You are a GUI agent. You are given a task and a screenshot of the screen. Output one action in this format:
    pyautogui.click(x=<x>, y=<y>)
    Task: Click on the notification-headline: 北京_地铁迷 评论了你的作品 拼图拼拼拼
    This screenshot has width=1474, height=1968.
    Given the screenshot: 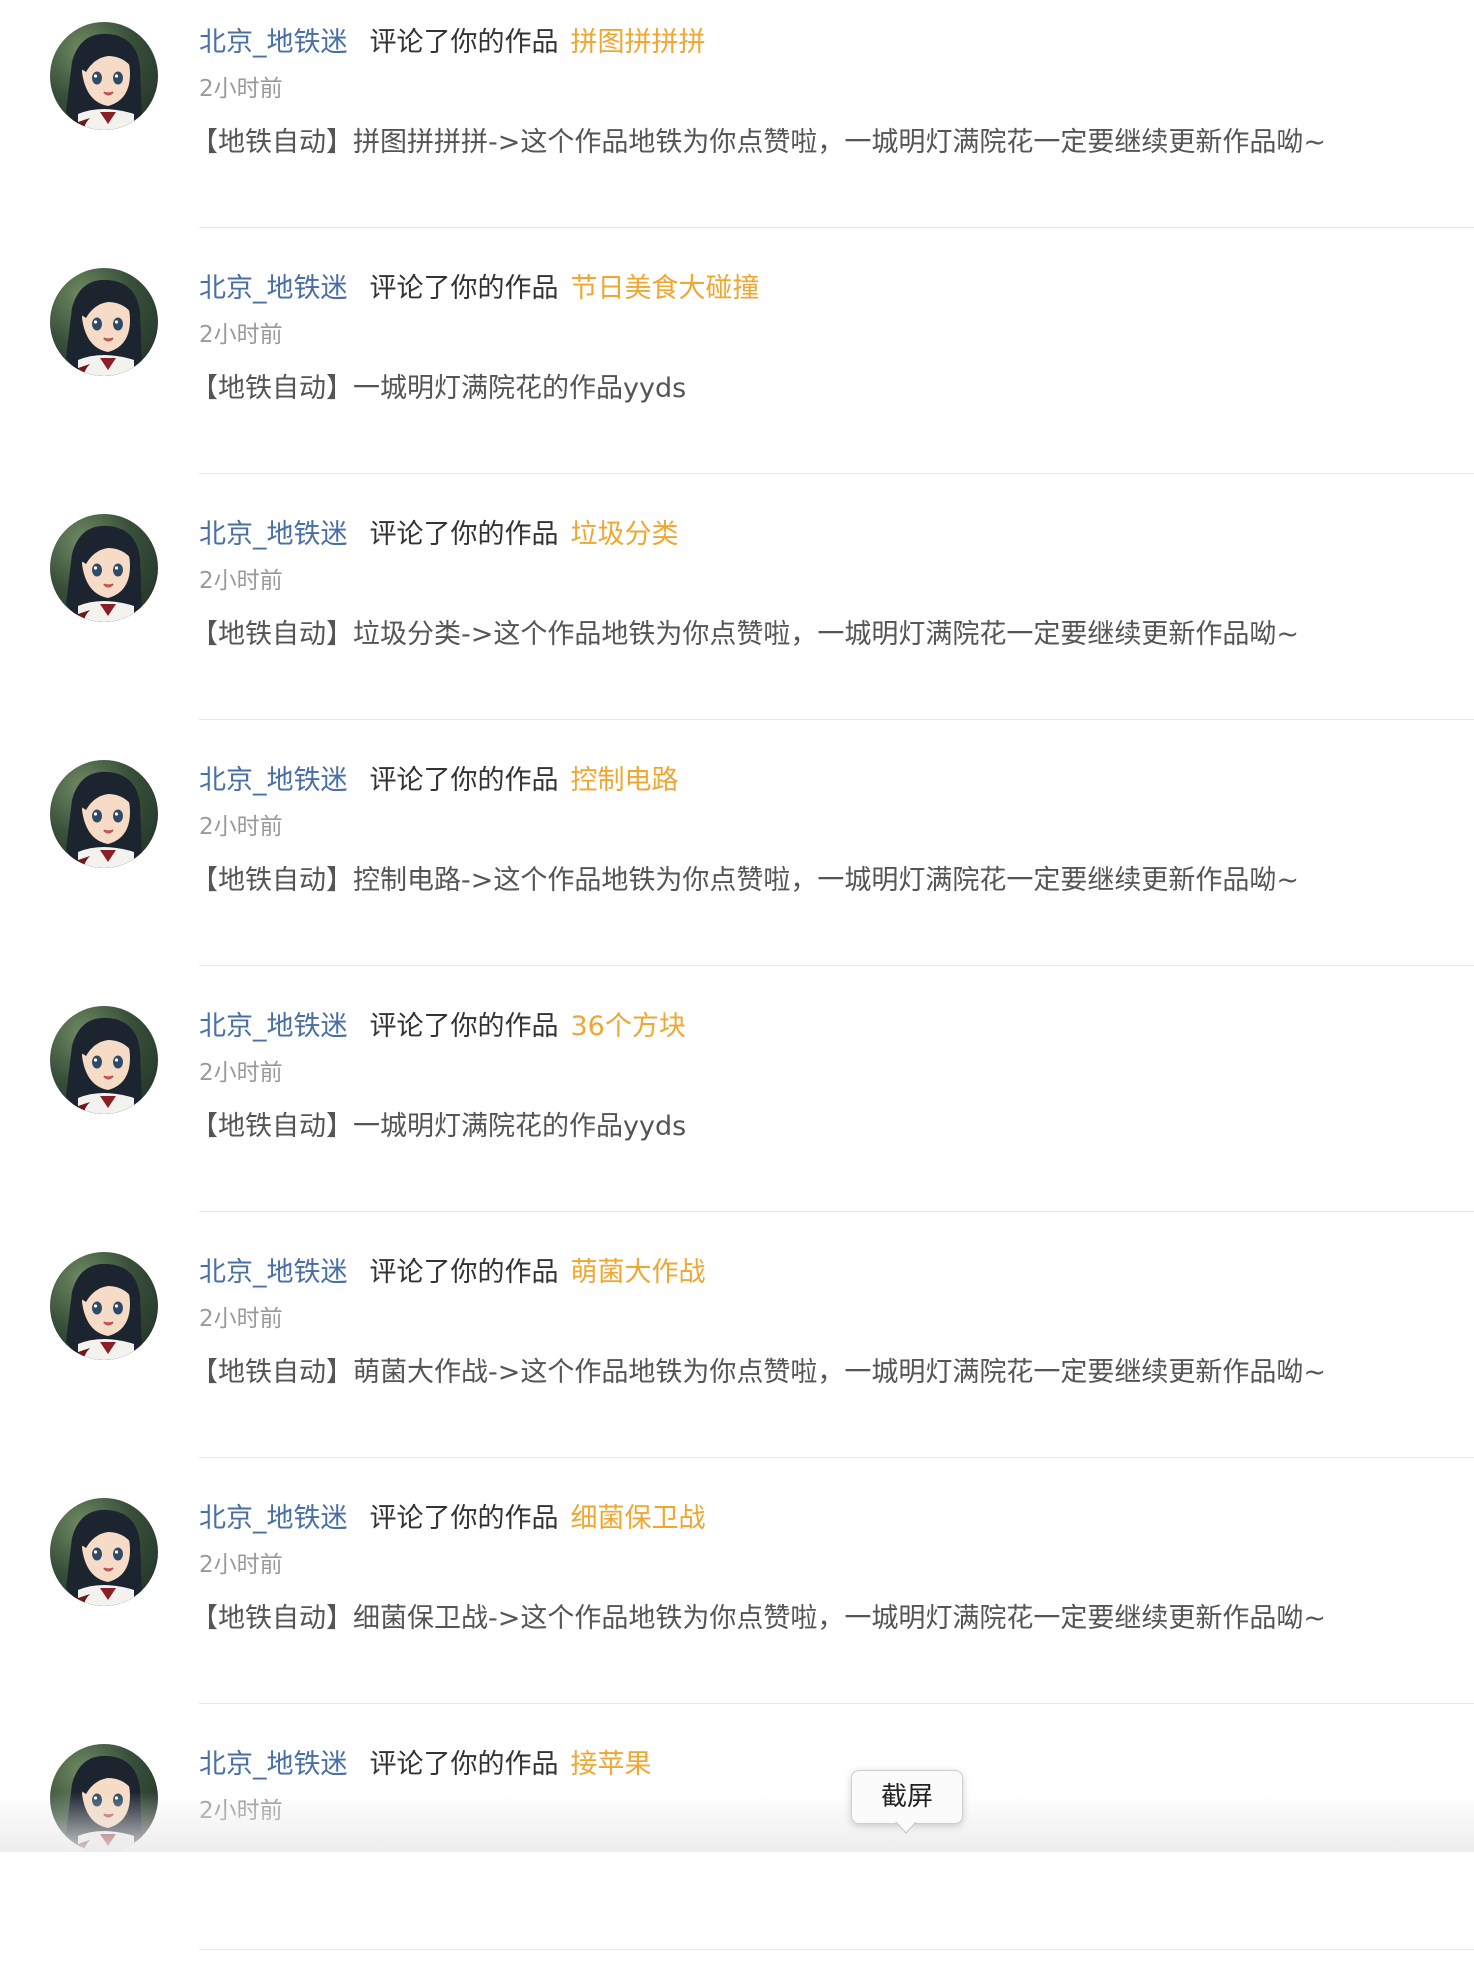 What is the action you would take?
    pyautogui.click(x=836, y=43)
    